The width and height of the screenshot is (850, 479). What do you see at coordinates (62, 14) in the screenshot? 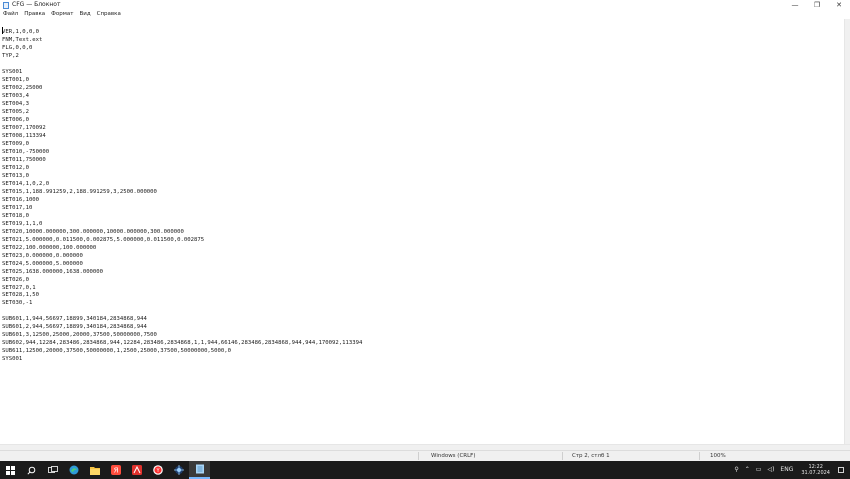
I see `menu-format: Формат` at bounding box center [62, 14].